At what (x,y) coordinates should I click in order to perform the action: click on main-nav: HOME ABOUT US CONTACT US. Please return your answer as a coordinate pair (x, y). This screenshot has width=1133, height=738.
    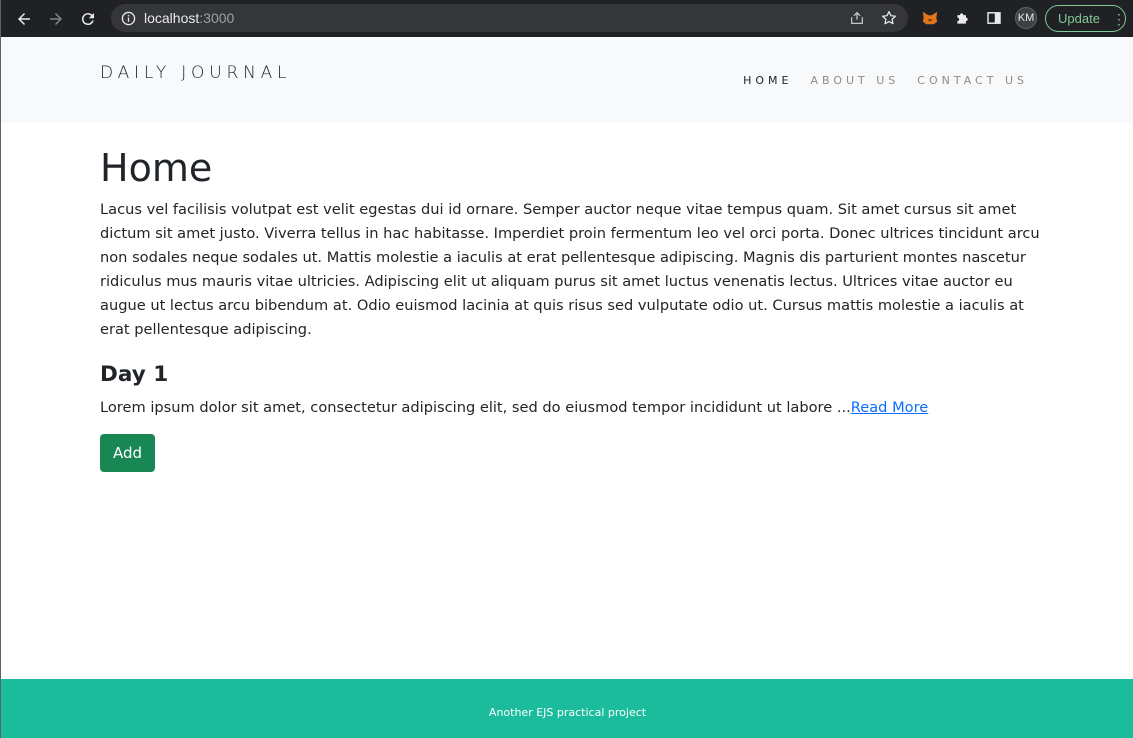
    Looking at the image, I should click on (885, 80).